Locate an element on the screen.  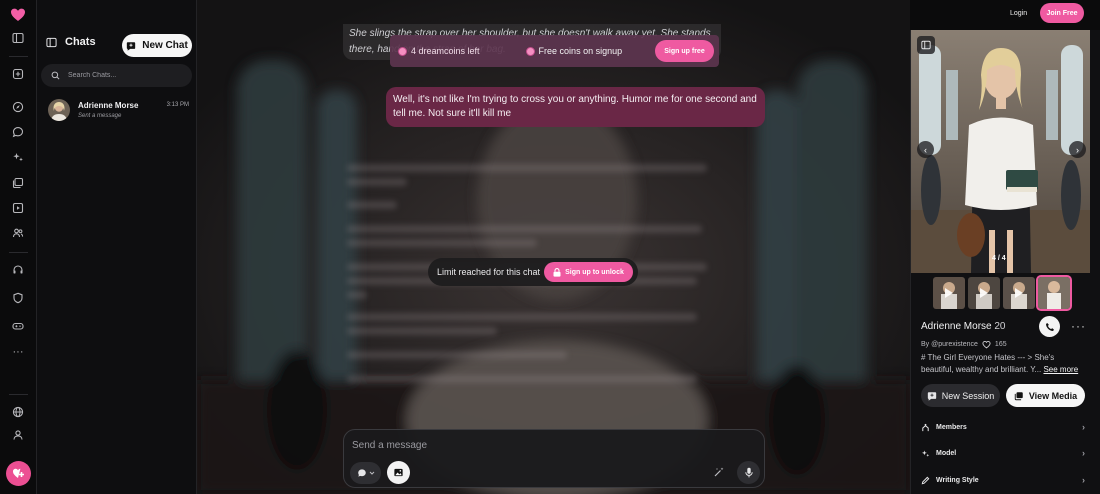
magic-wand-button is located at coordinates (719, 472).